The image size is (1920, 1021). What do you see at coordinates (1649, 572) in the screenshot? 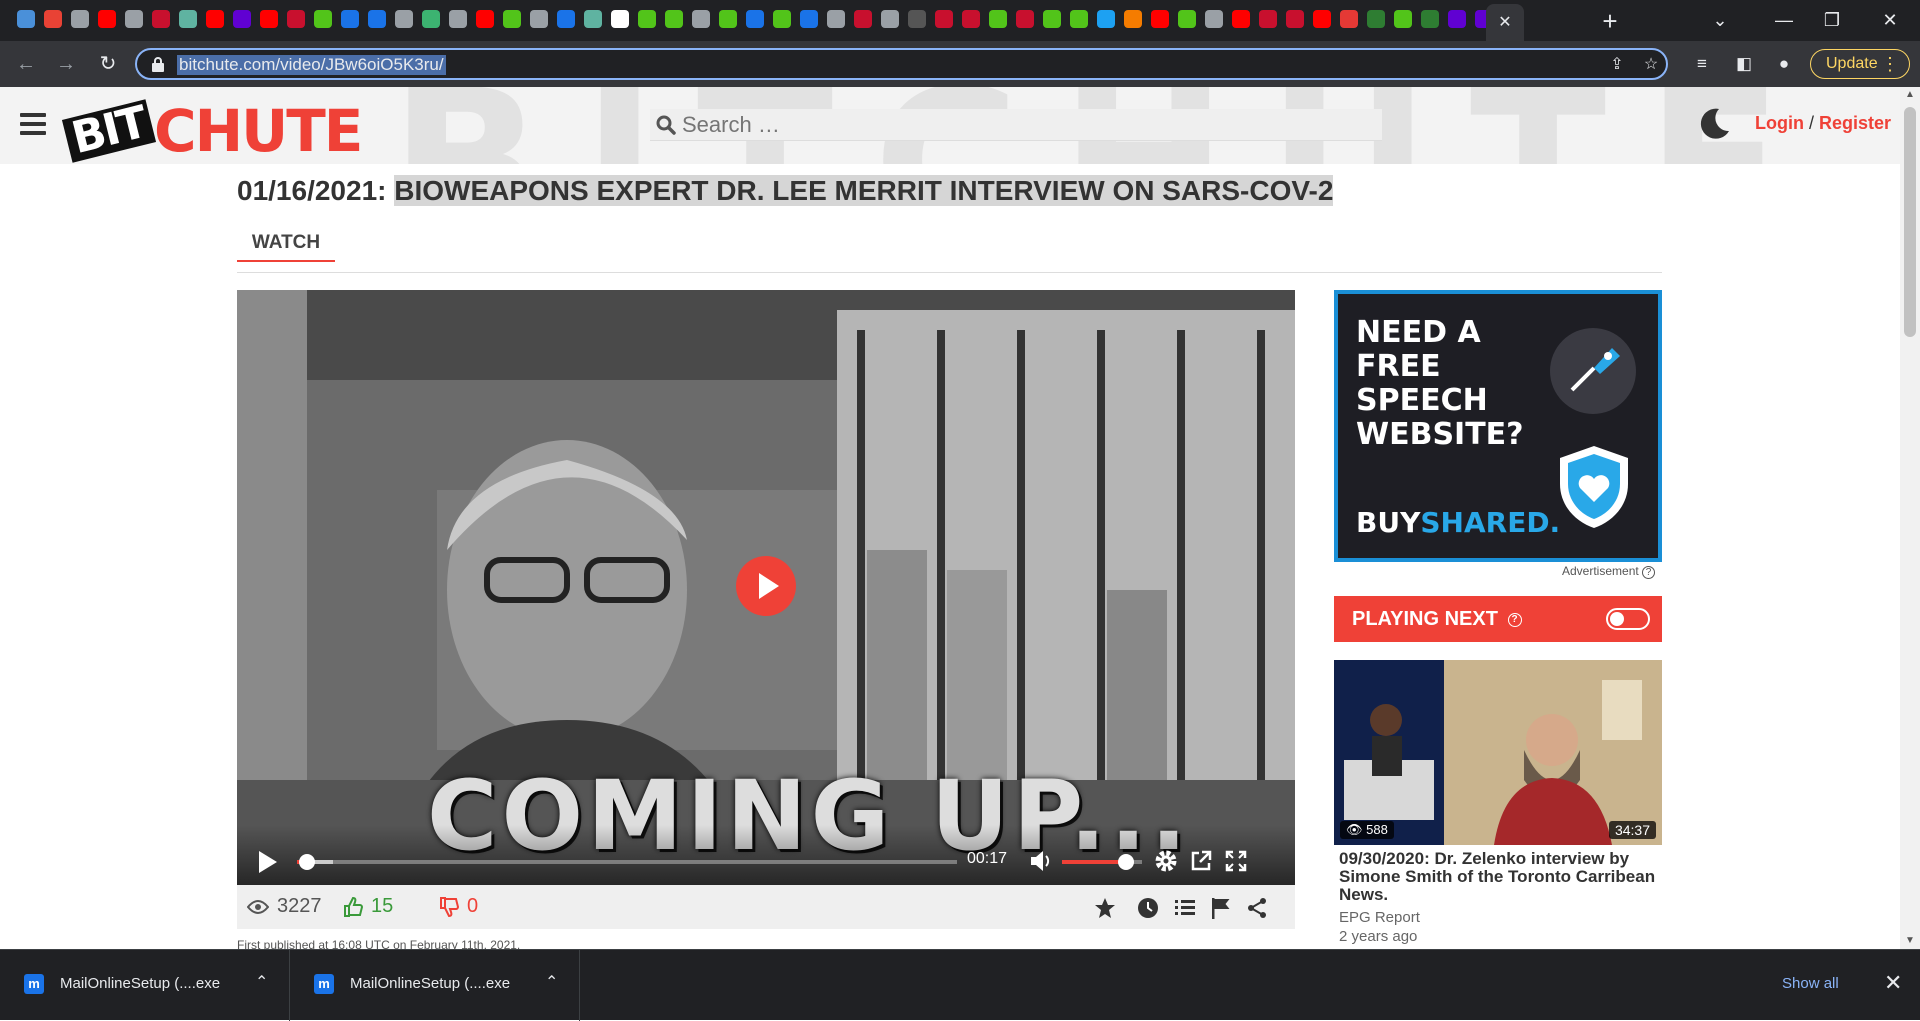
I see `ad-help-icon: ?` at bounding box center [1649, 572].